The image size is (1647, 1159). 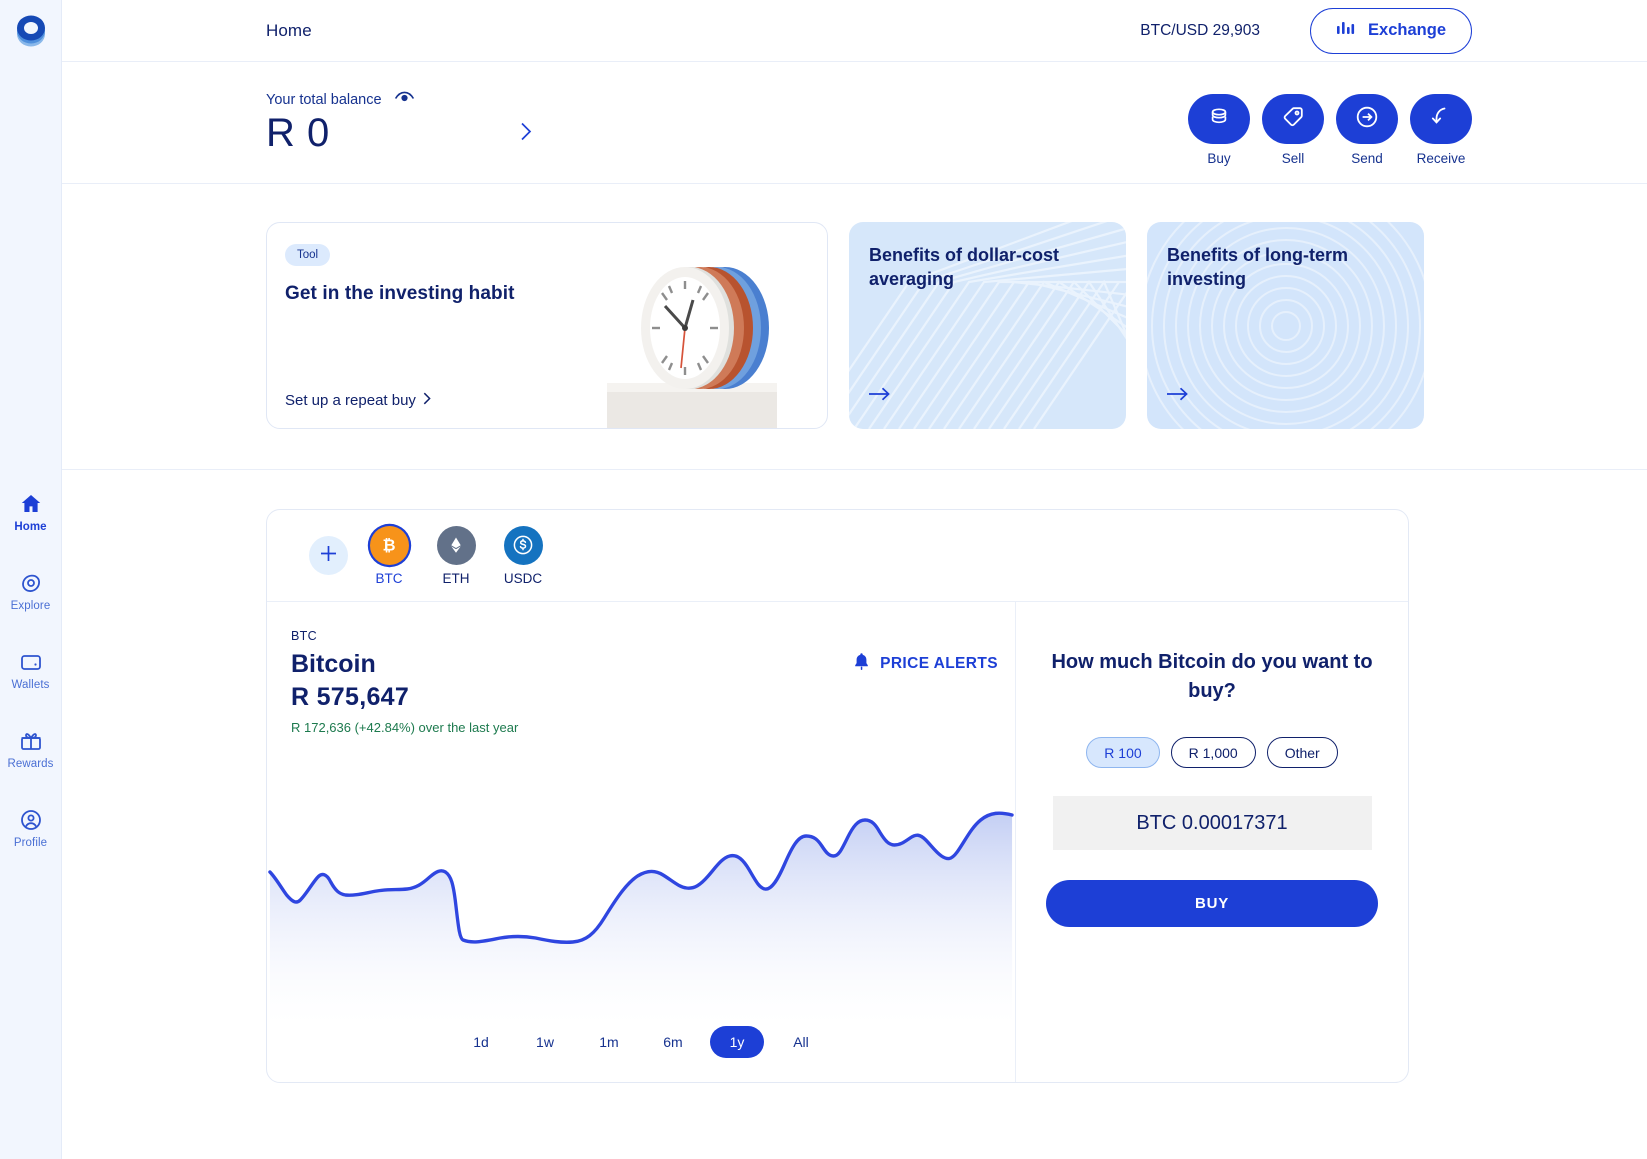 I want to click on balance-block: Your total balance R 0, so click(x=399, y=123).